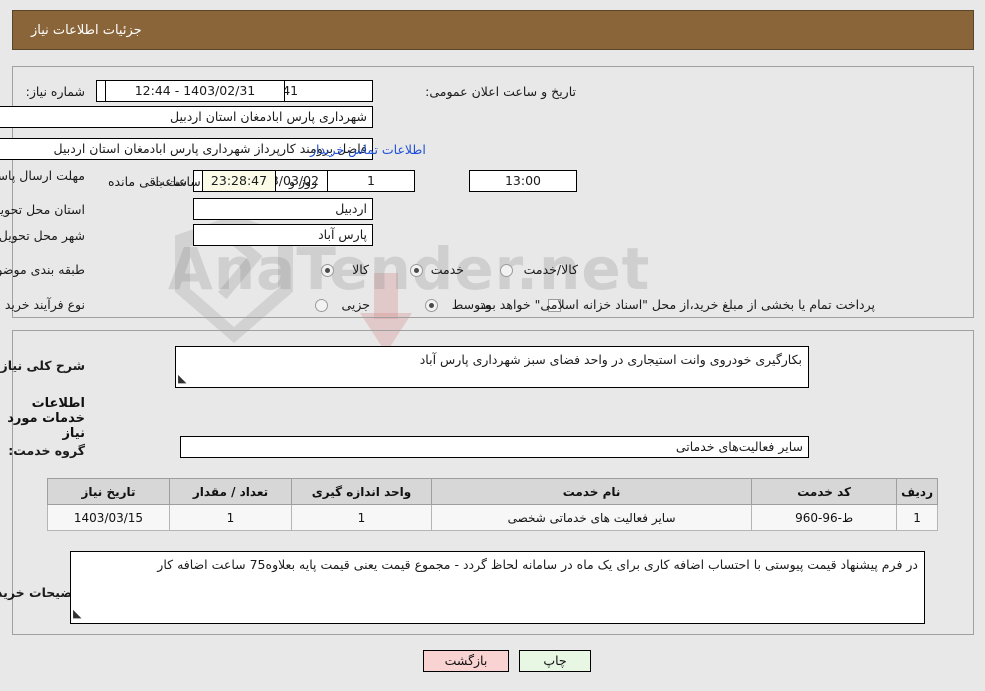 This screenshot has height=691, width=985. I want to click on days-remaining-label: روز و, so click(303, 181).